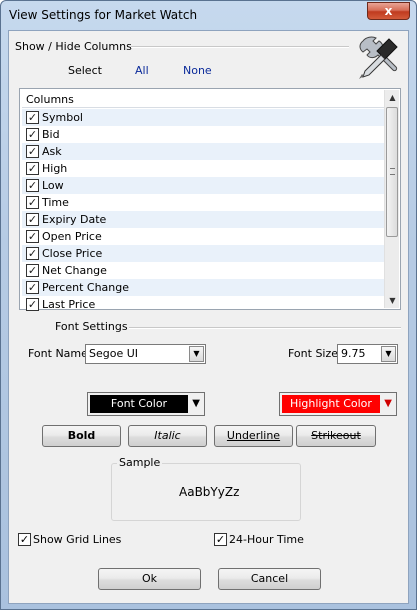 The height and width of the screenshot is (610, 417). I want to click on list-item: ✓ Symbol, so click(203, 117).